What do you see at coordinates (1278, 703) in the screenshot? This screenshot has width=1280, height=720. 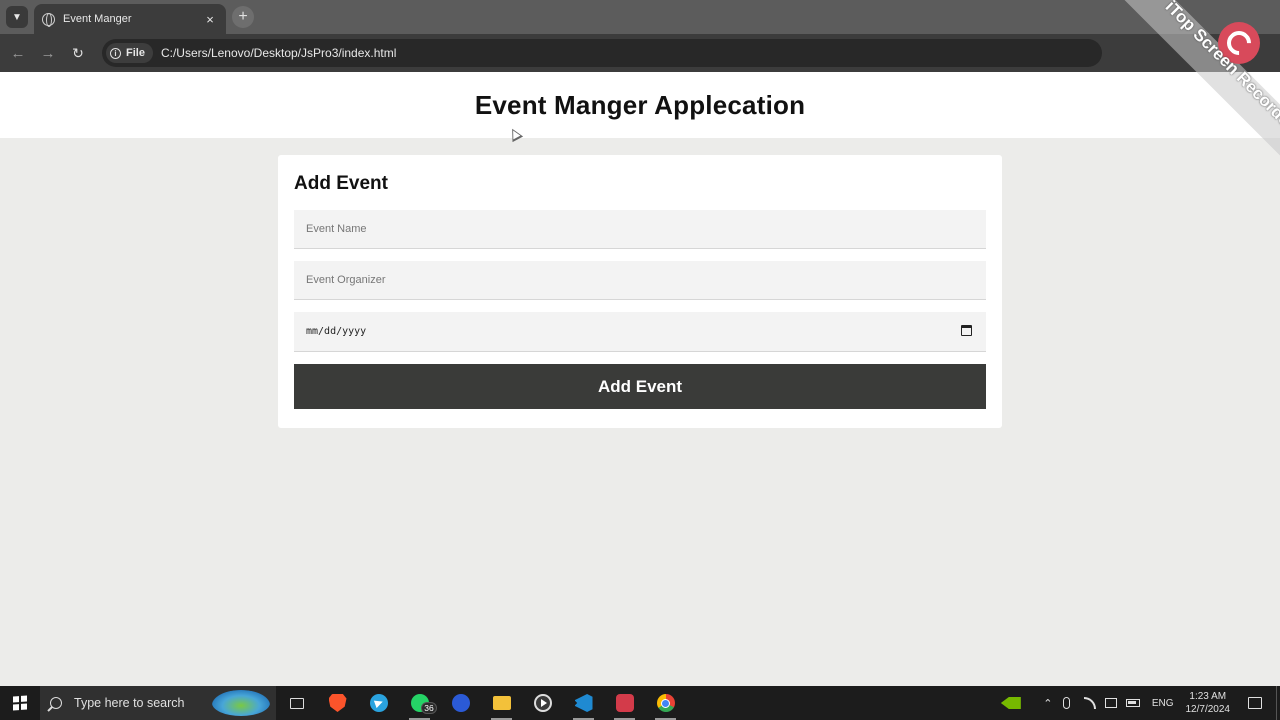 I see `show-desktop-button` at bounding box center [1278, 703].